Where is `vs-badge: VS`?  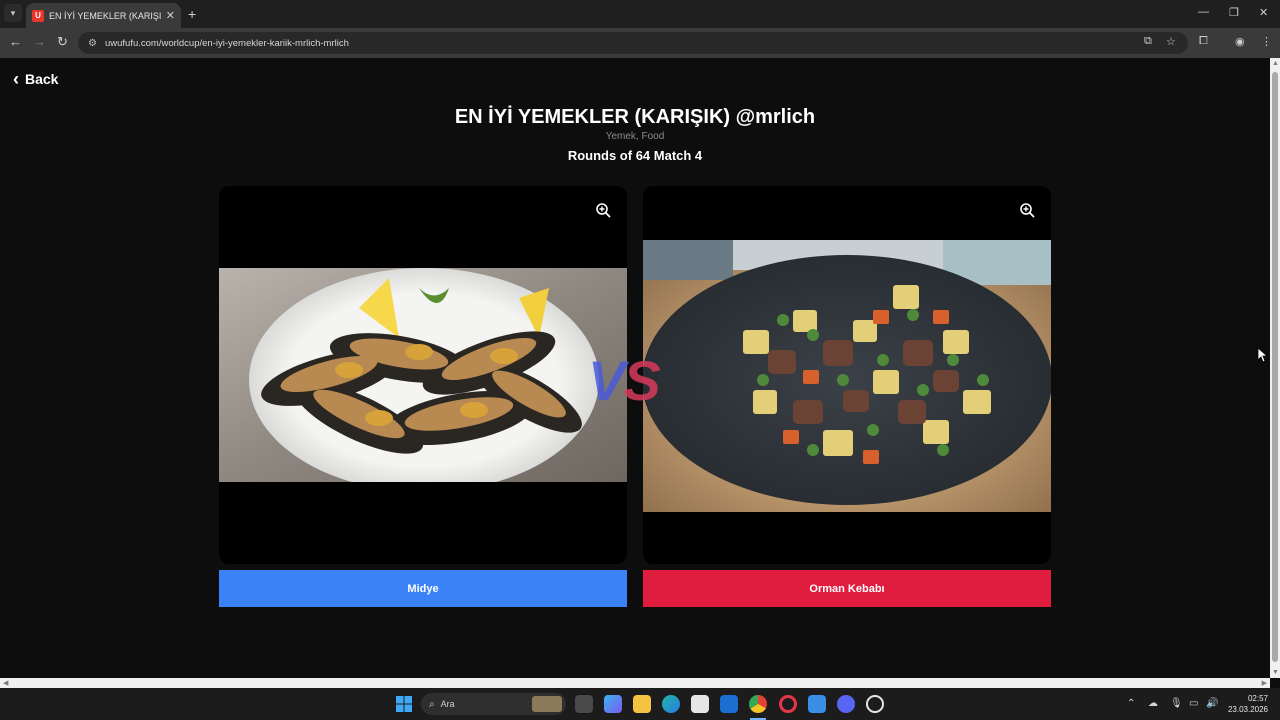 vs-badge: VS is located at coordinates (624, 380).